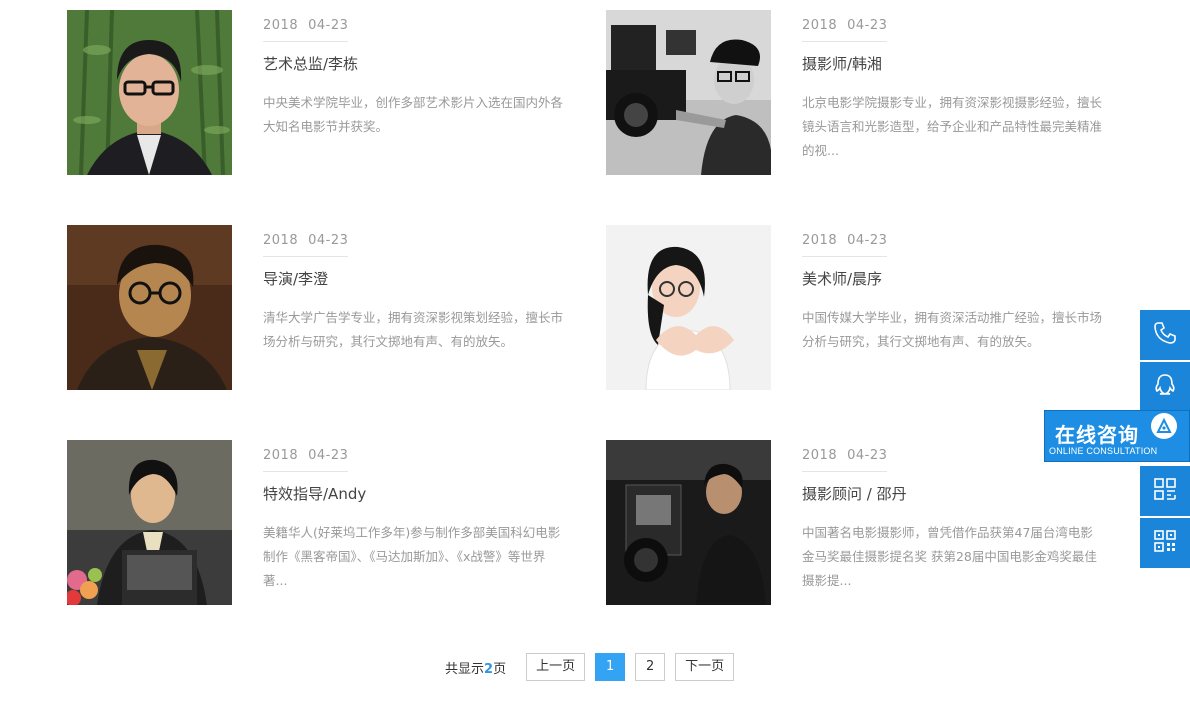 The image size is (1190, 702). I want to click on card-title: 艺术总监/李栋, so click(413, 64).